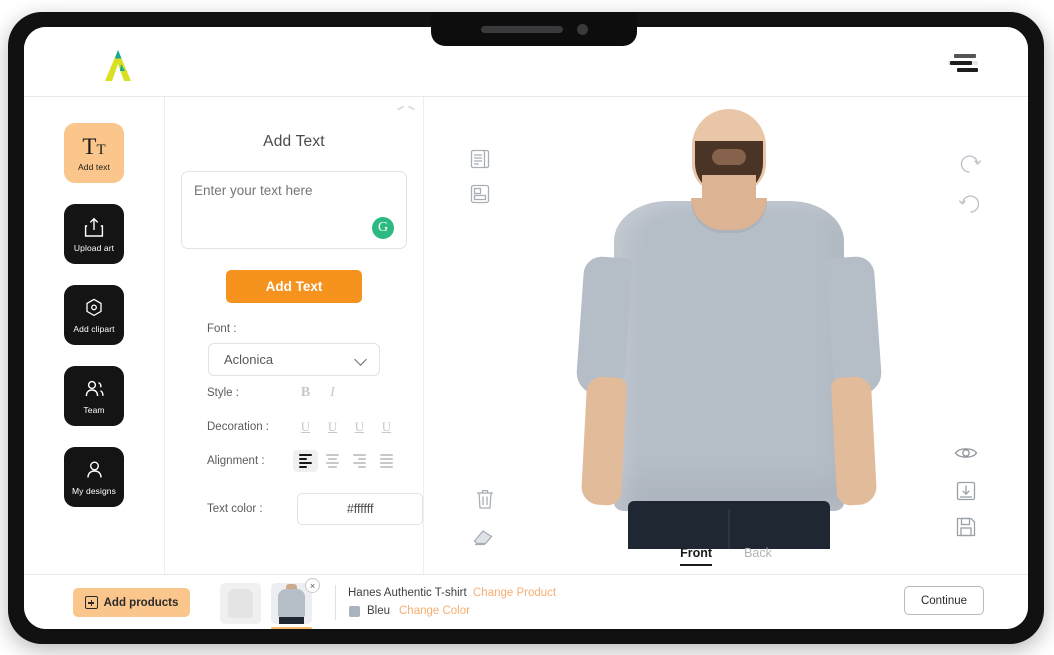 This screenshot has height=655, width=1054. I want to click on tab-front: Front, so click(696, 556).